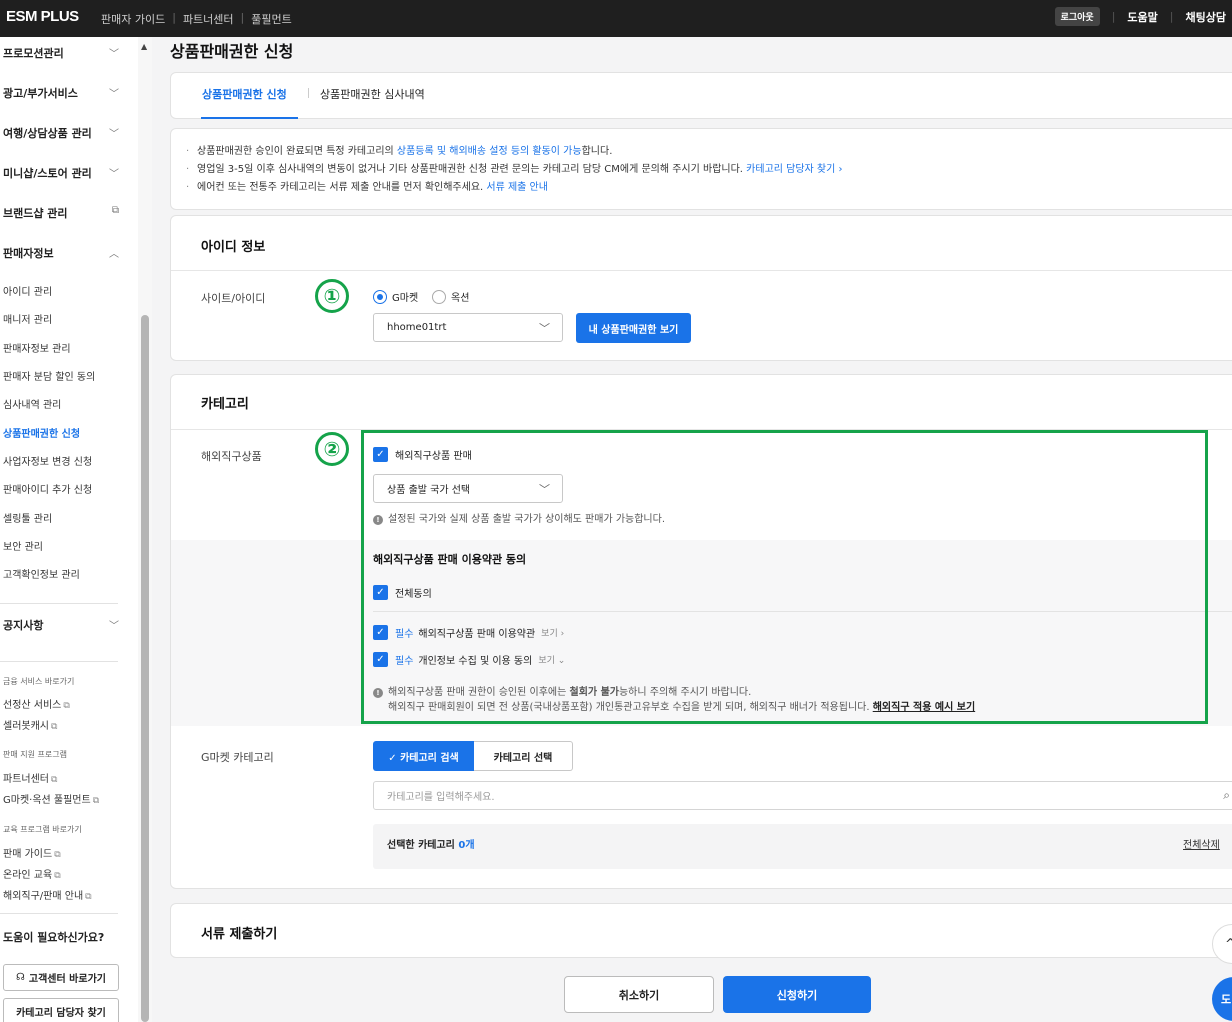 This screenshot has height=1022, width=1232. I want to click on category-mode-toggle: ✓ 카테고리 검색 카테고리 선택, so click(473, 756).